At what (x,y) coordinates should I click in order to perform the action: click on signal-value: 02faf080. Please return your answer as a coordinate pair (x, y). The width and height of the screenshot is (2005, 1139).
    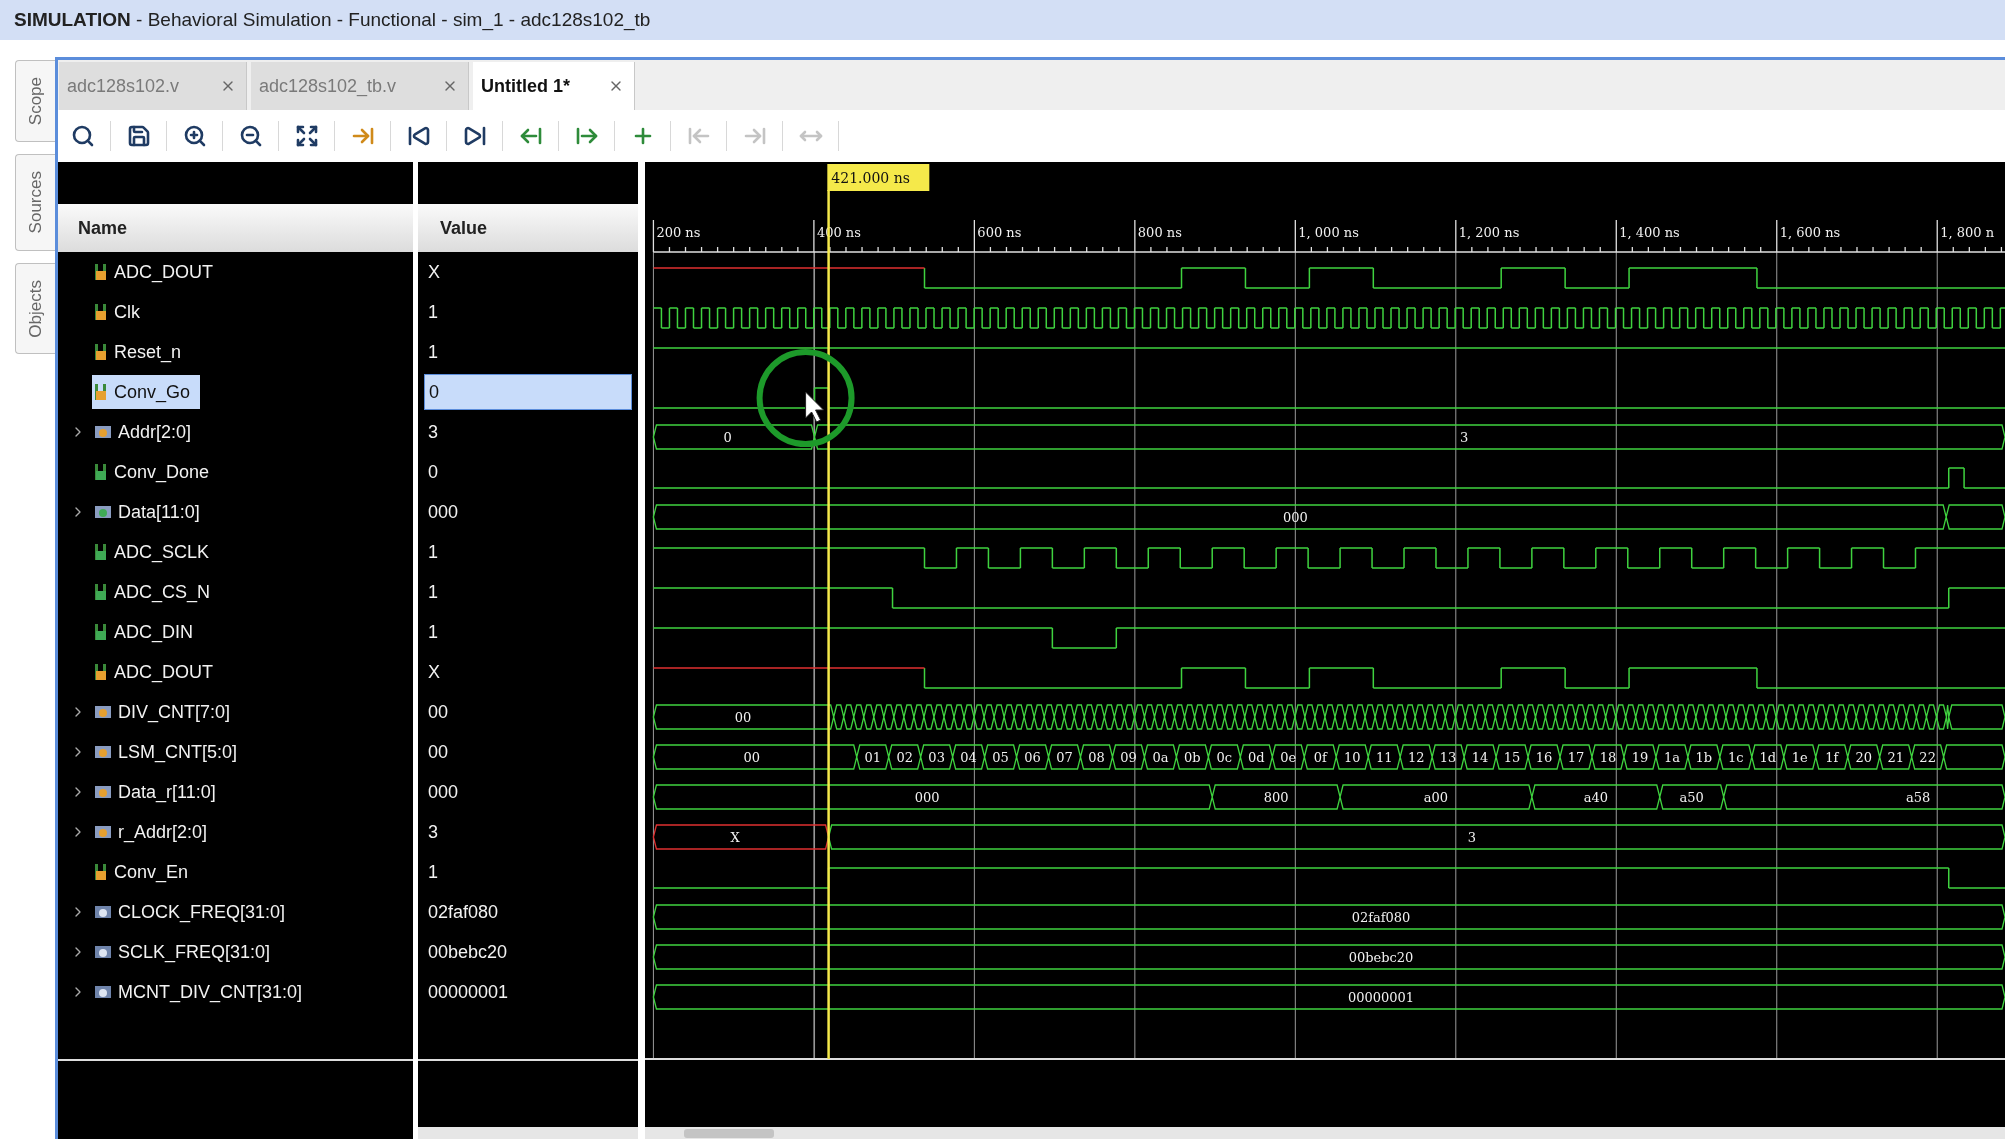
    Looking at the image, I should click on (463, 912).